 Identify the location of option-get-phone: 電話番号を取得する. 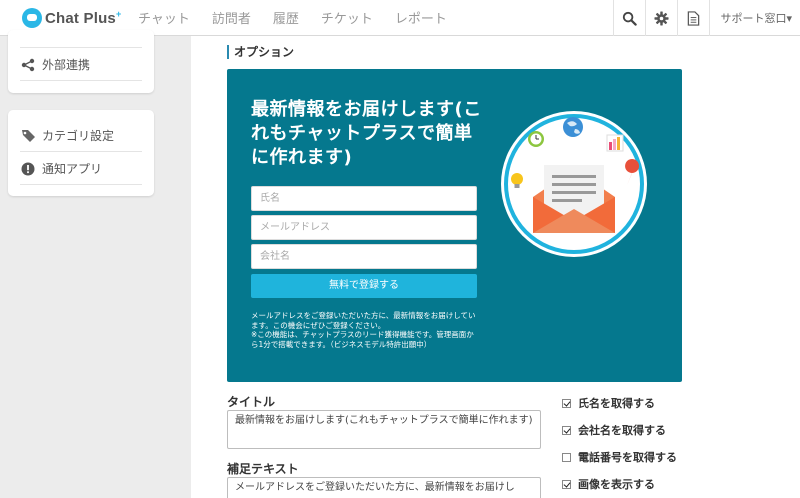
(619, 457).